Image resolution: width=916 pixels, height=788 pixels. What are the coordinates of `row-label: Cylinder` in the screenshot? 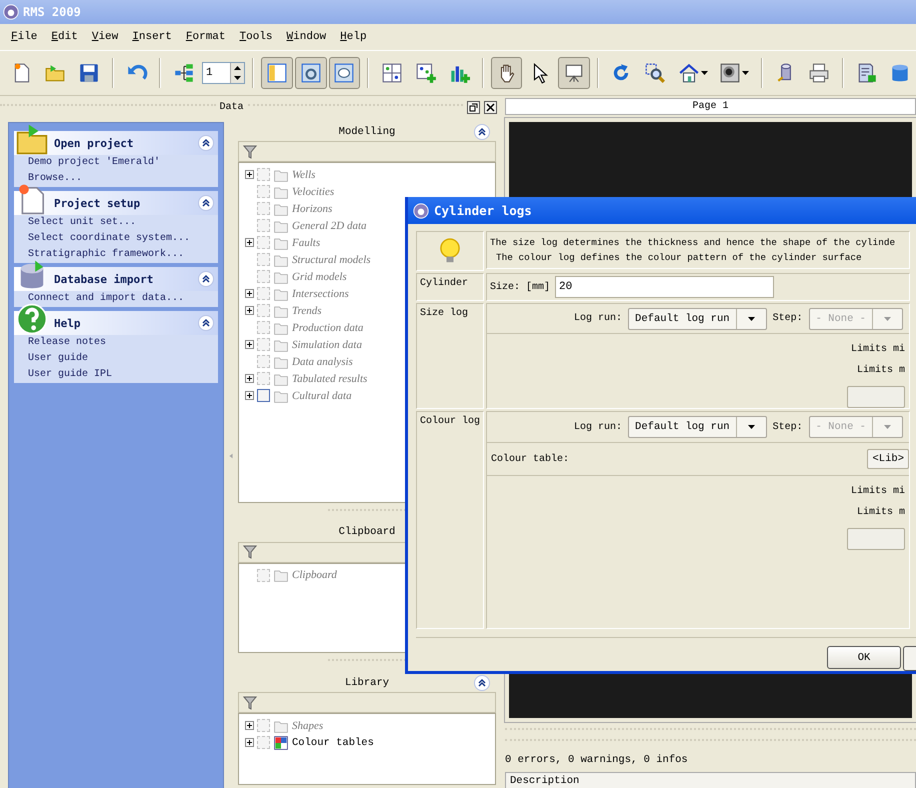 It's located at (450, 287).